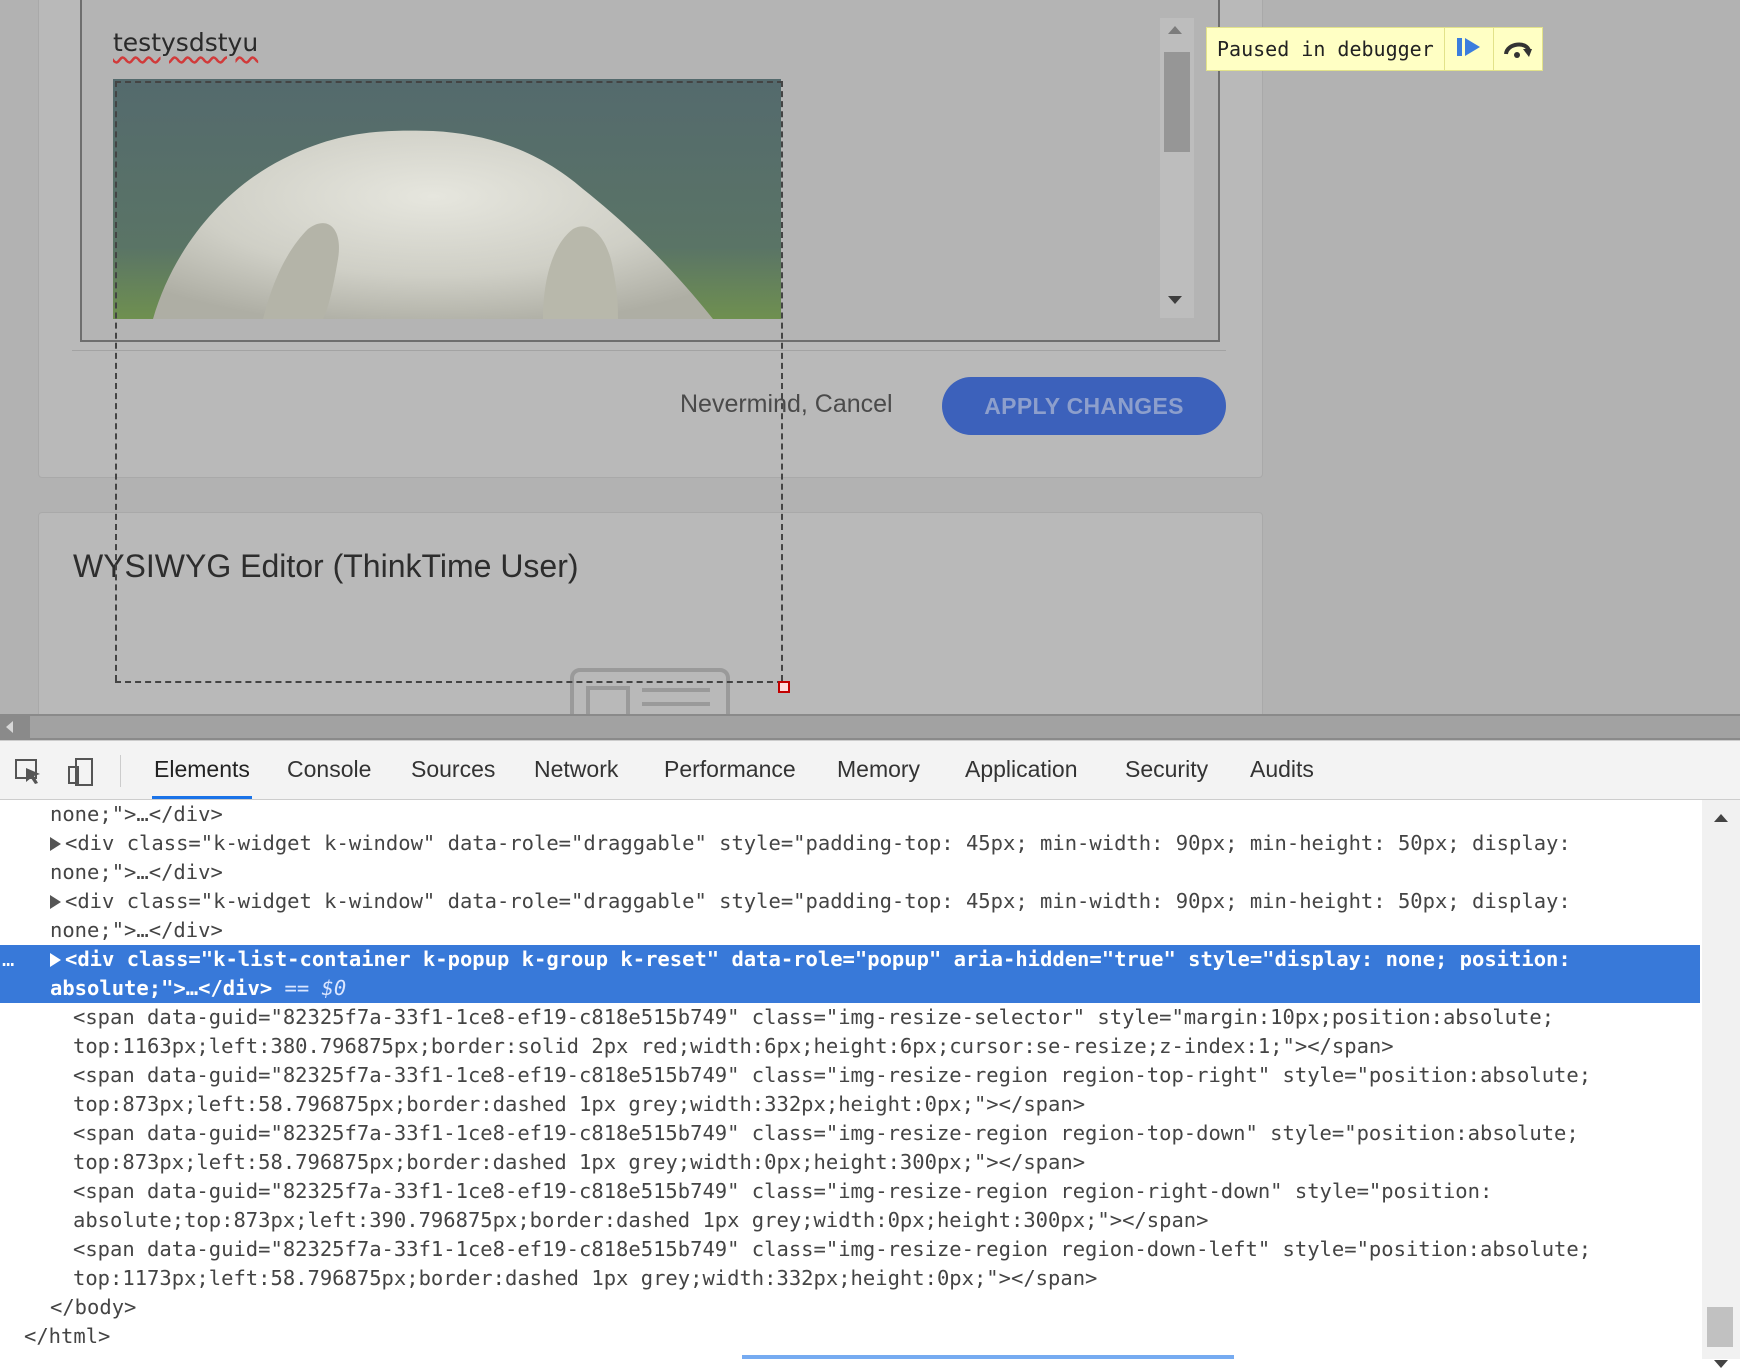 The width and height of the screenshot is (1740, 1368). Describe the element at coordinates (161, 988) in the screenshot. I see `dom-line-text: absolute;">…</div>` at that location.